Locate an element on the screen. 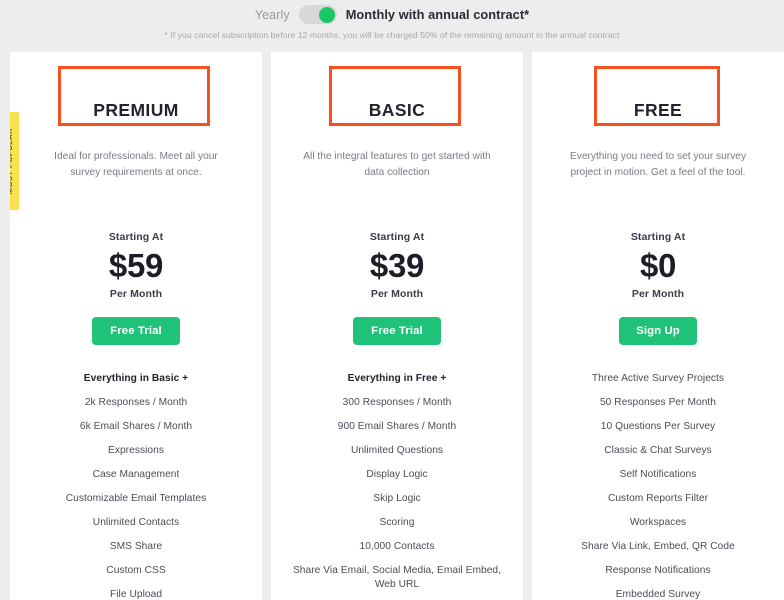 The image size is (784, 600). feature-item: Classic & Chat Surveys is located at coordinates (658, 450).